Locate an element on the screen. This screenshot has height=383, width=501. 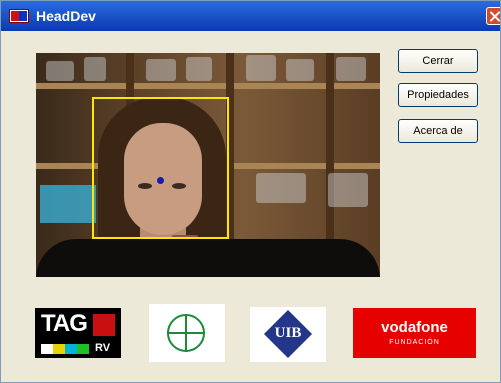
subject-shirt is located at coordinates (208, 258).